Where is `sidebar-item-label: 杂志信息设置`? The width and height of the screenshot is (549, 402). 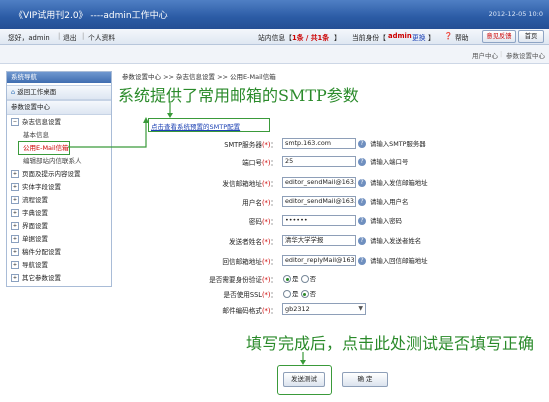
sidebar-item-label: 杂志信息设置 is located at coordinates (41, 122).